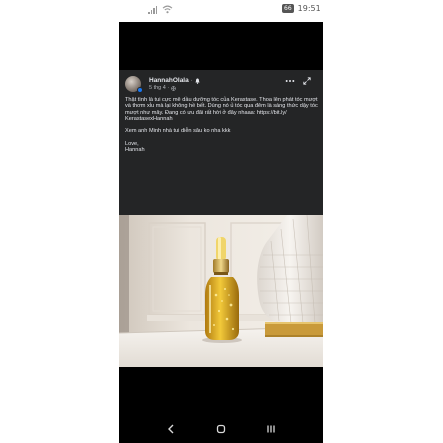 The image size is (443, 443). I want to click on bell-icon, so click(197, 81).